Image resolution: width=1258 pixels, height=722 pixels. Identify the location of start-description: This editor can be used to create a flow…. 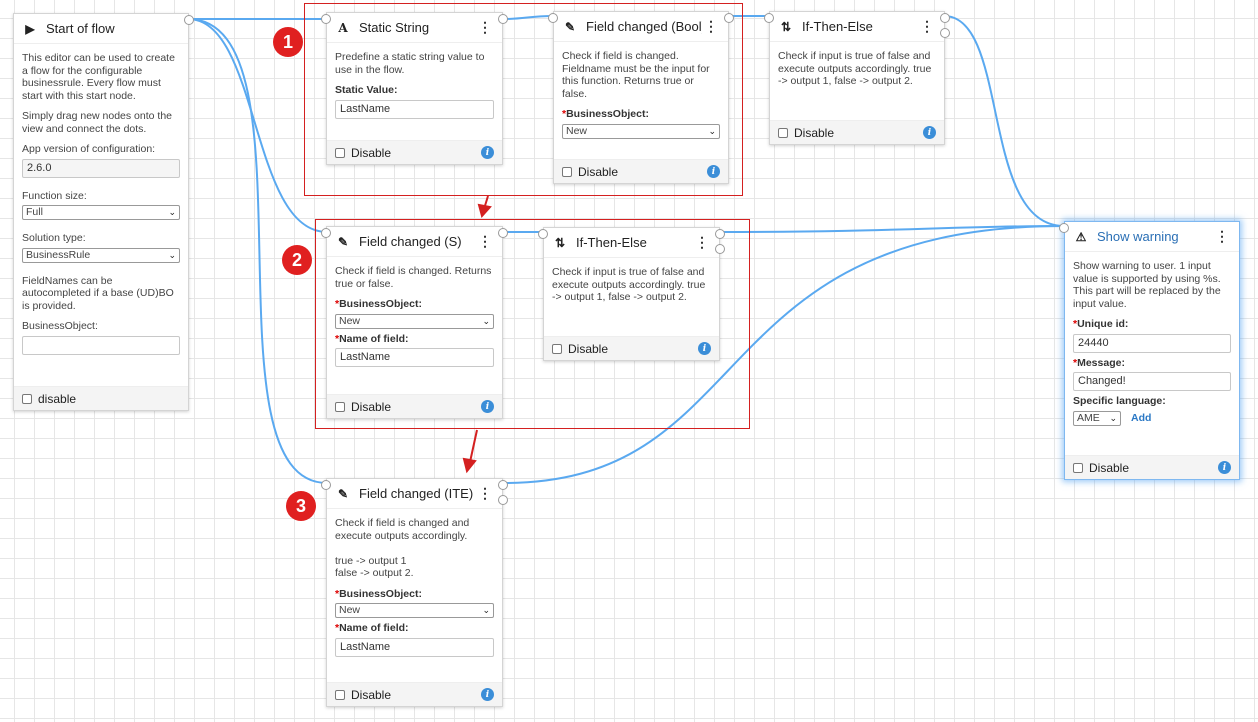
(98, 77).